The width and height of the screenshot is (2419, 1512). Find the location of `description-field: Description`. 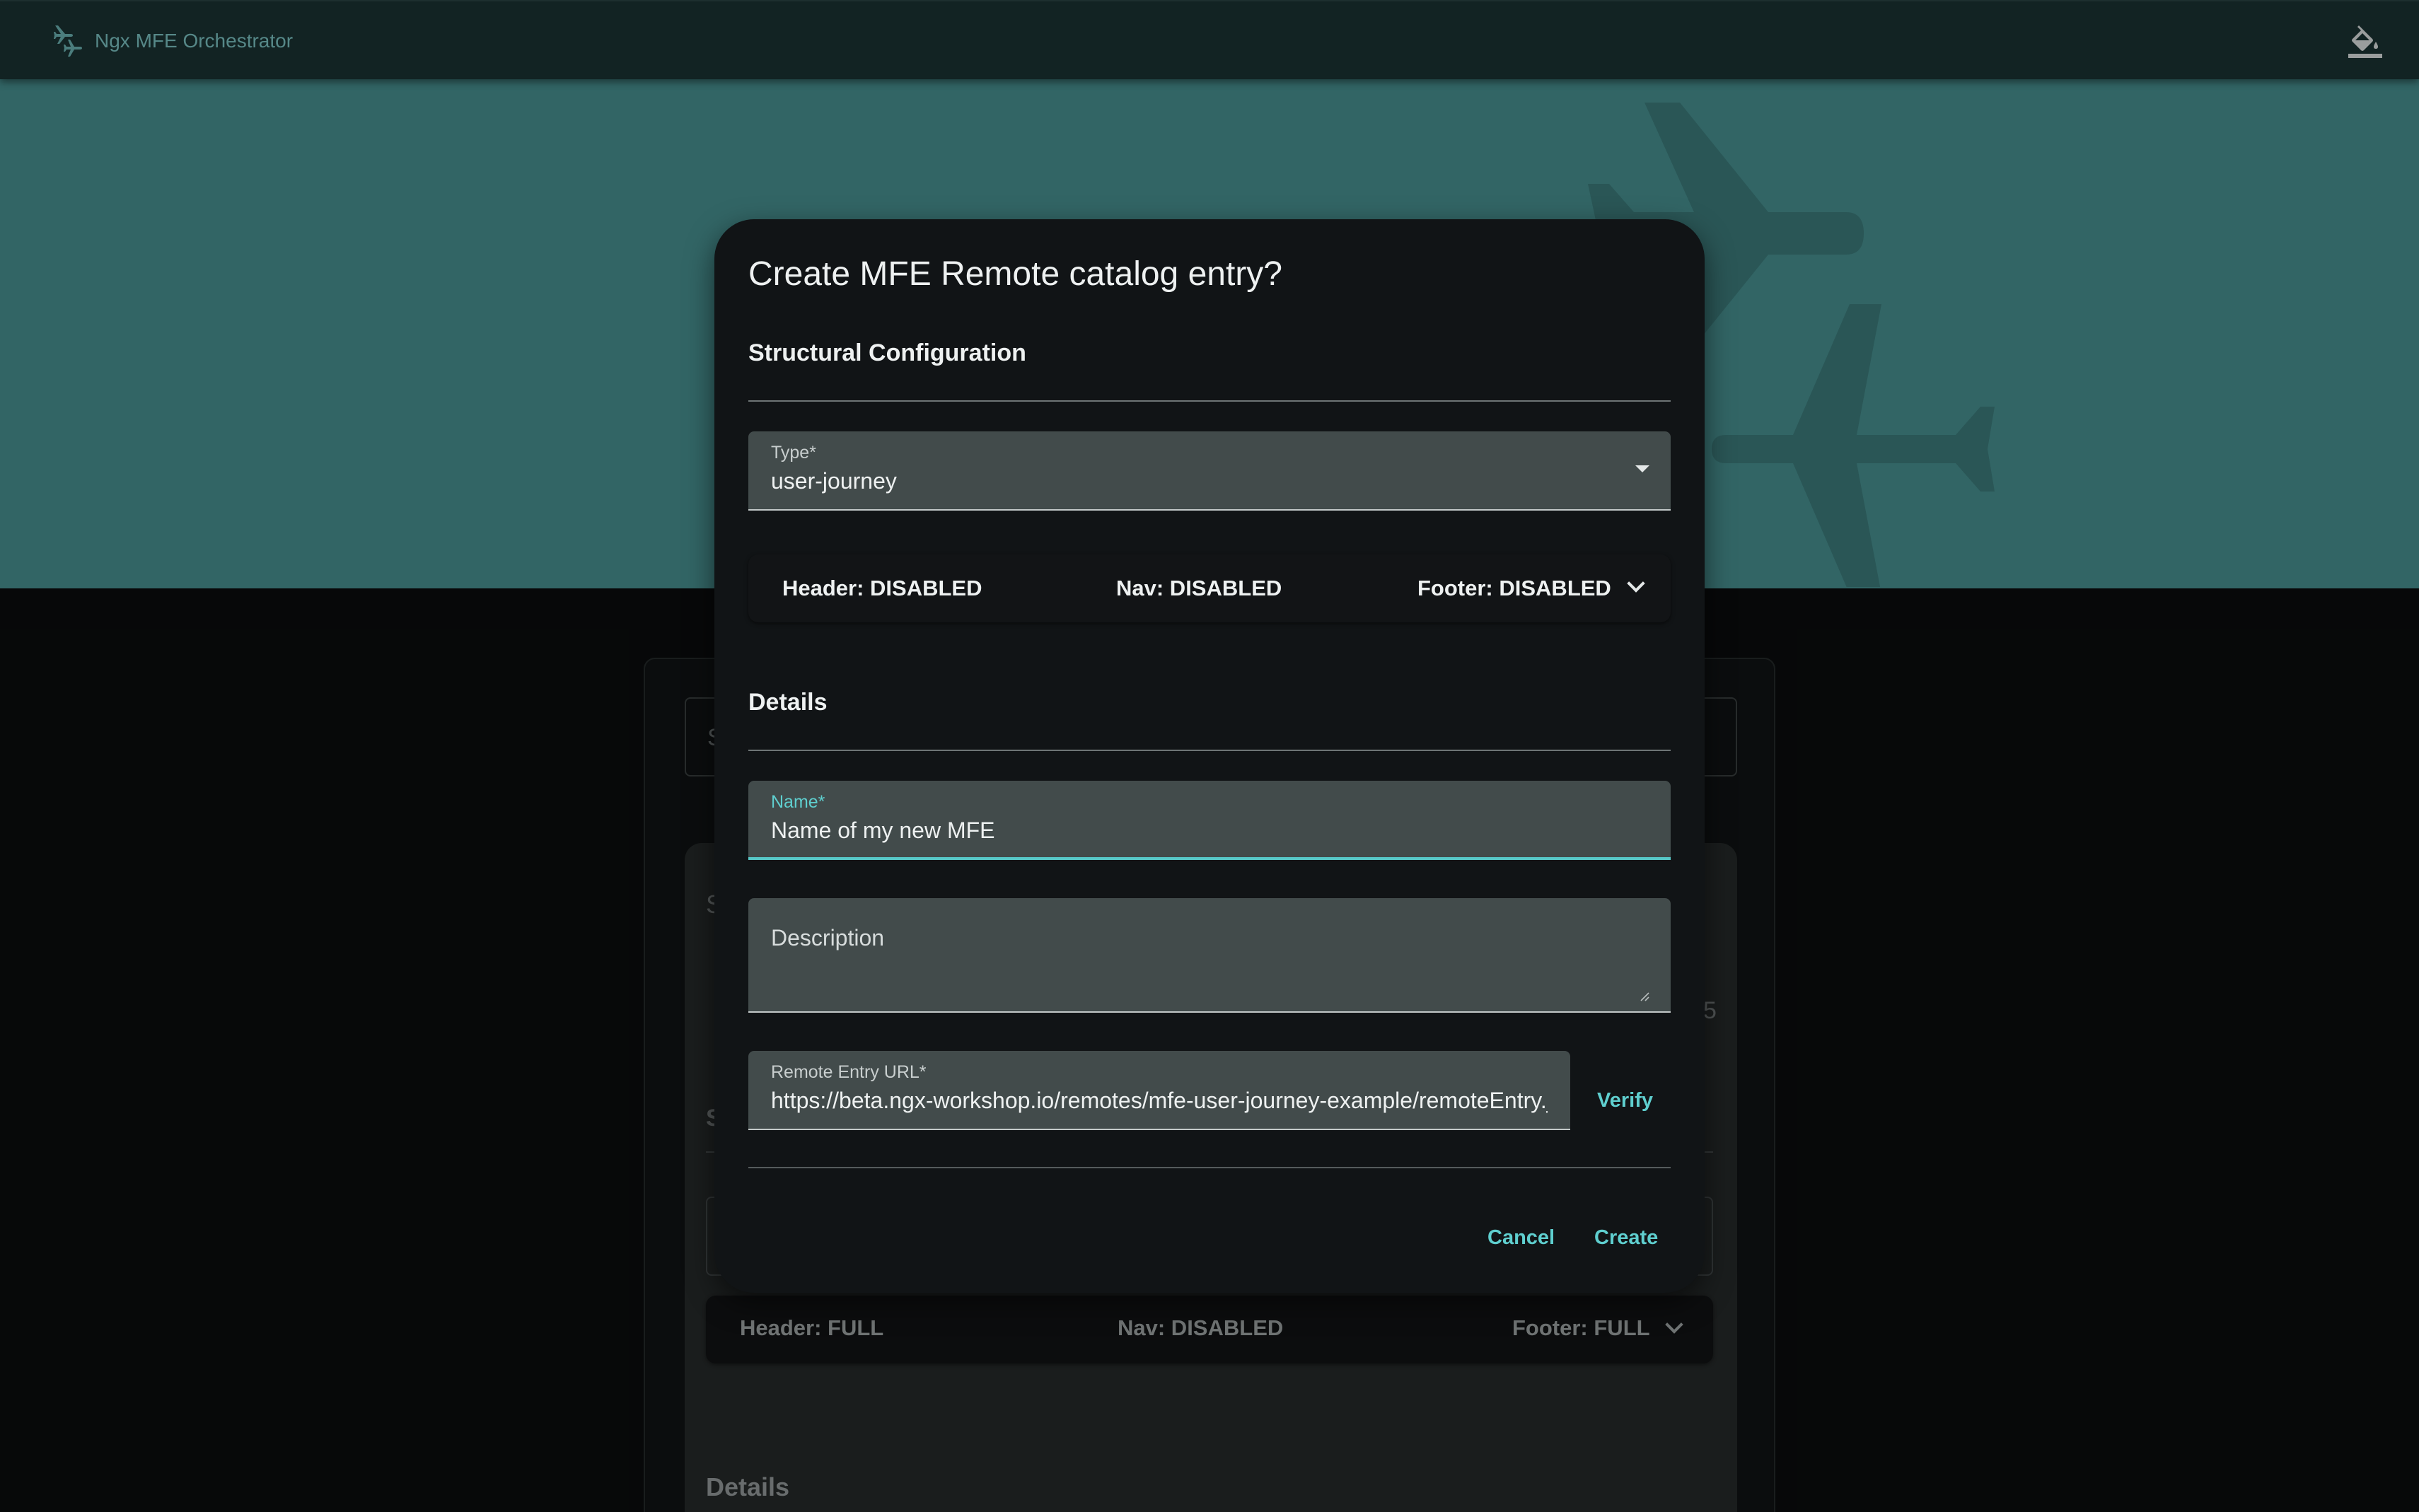

description-field: Description is located at coordinates (1209, 955).